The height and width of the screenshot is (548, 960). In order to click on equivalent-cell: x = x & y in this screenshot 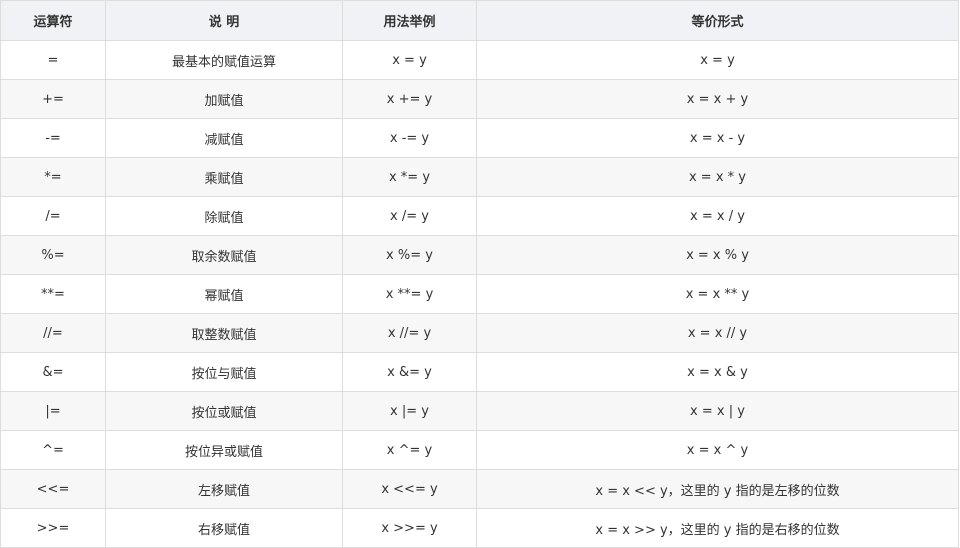, I will do `click(717, 372)`.